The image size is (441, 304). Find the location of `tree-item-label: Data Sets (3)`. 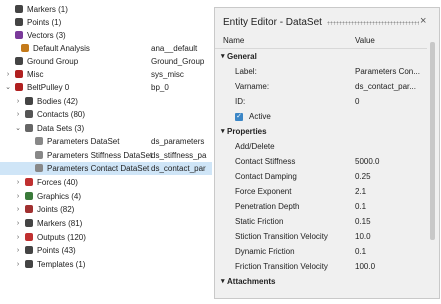

tree-item-label: Data Sets (3) is located at coordinates (61, 128).